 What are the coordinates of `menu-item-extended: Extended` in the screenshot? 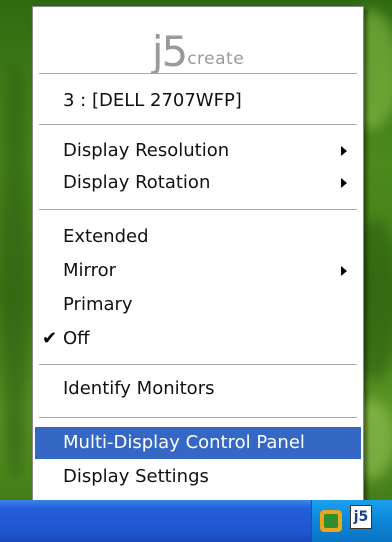 It's located at (198, 237).